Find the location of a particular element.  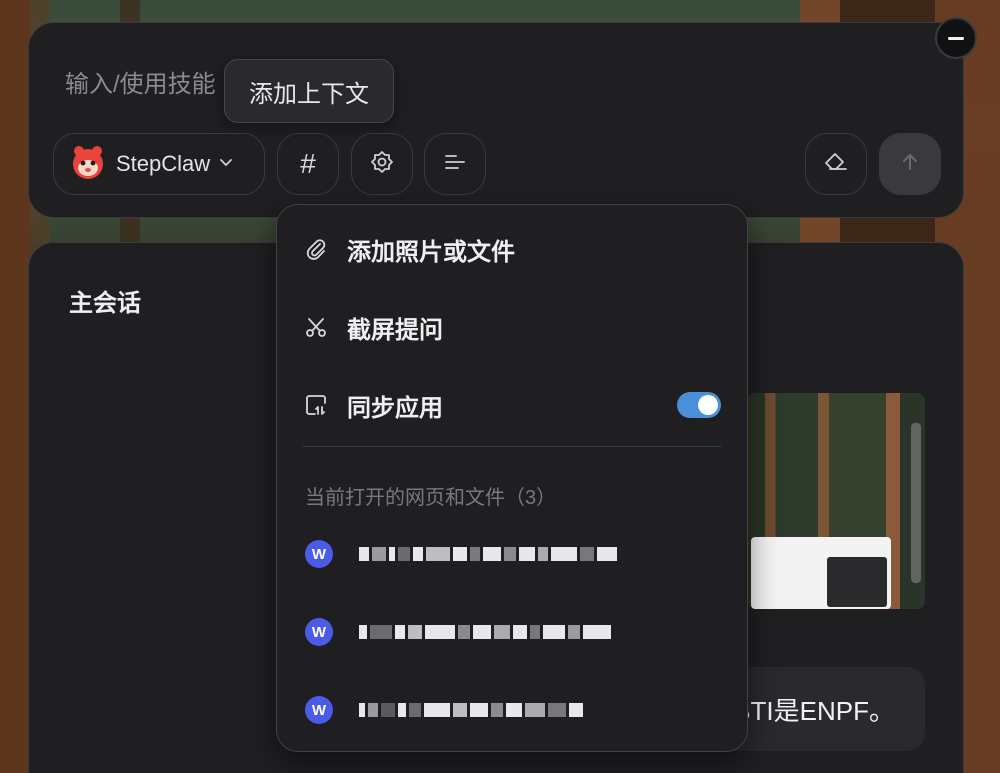

format-list-button is located at coordinates (455, 164).